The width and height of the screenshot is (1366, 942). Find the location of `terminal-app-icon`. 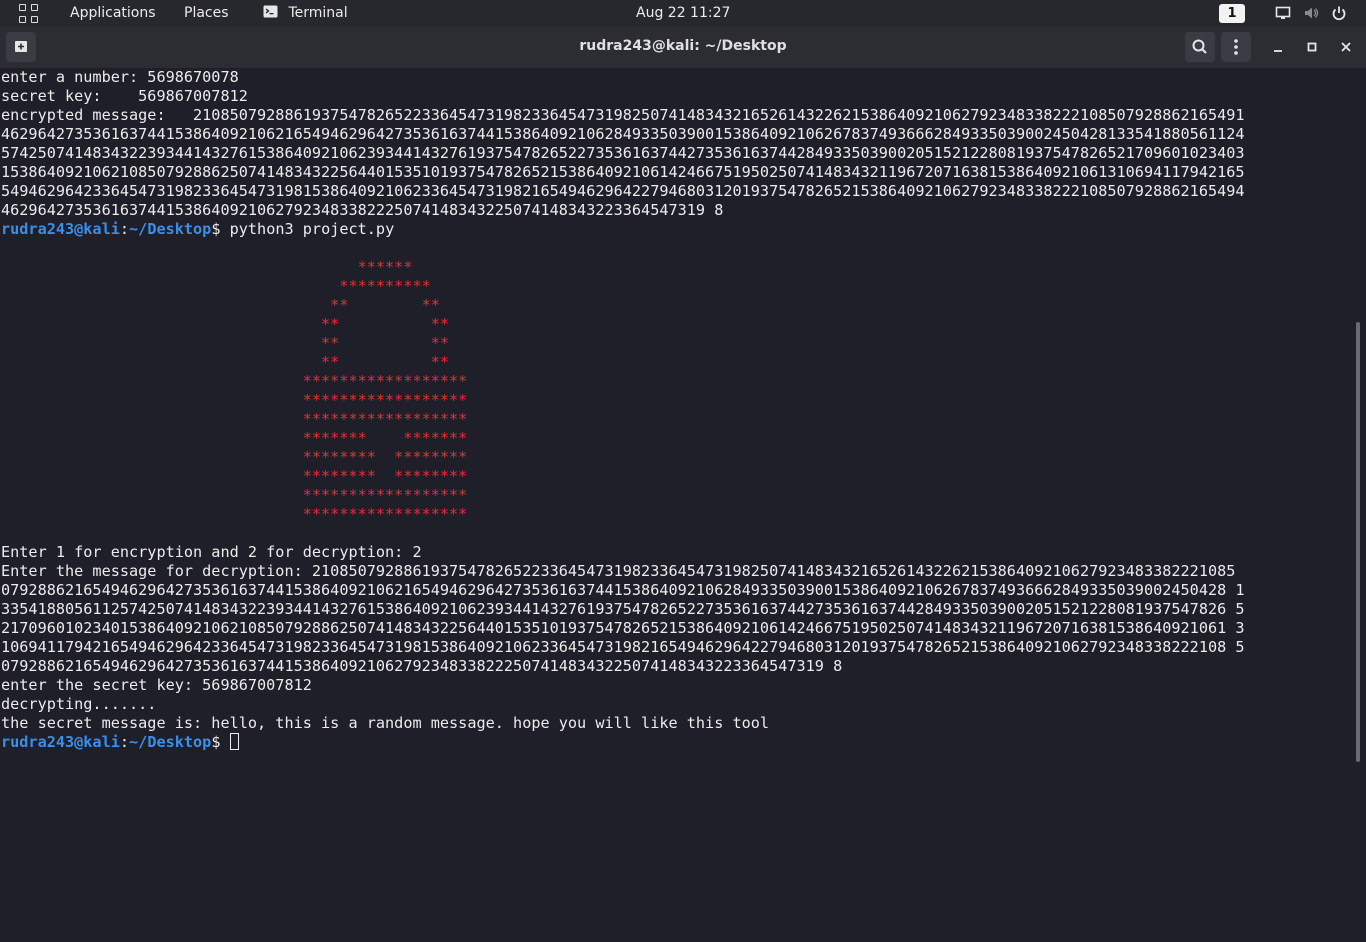

terminal-app-icon is located at coordinates (270, 11).